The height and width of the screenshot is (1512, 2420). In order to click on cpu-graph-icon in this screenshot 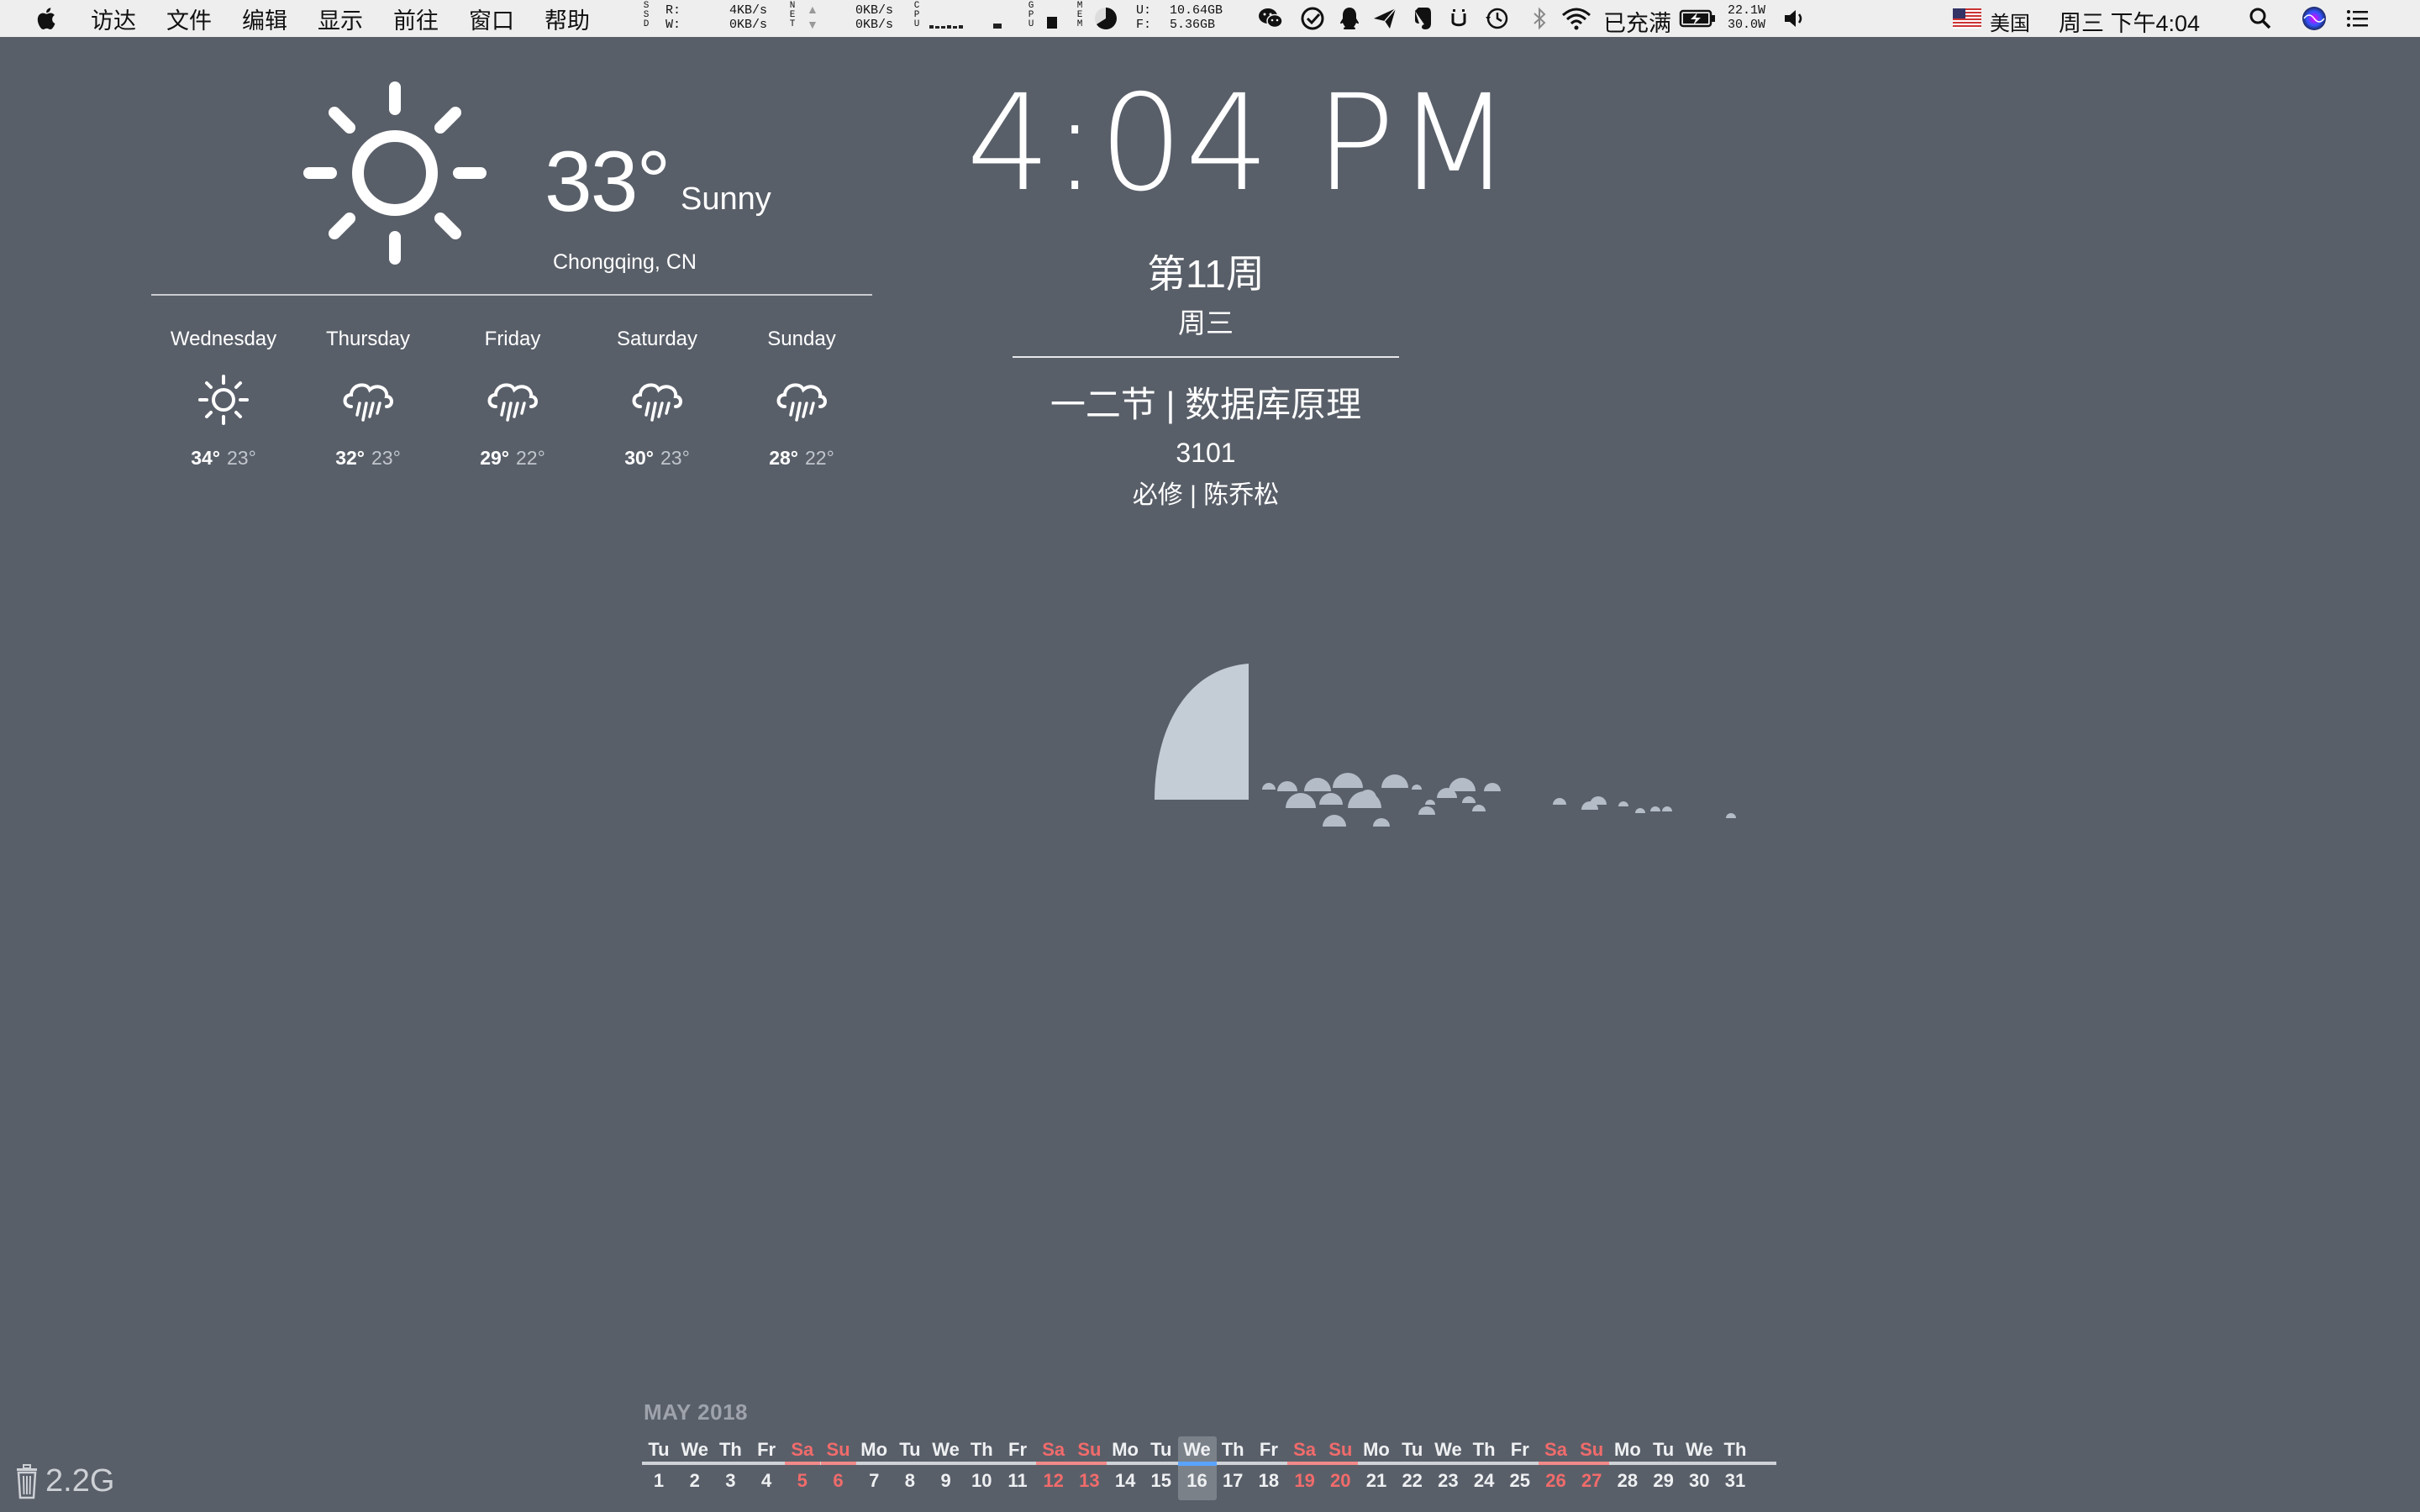, I will do `click(946, 27)`.